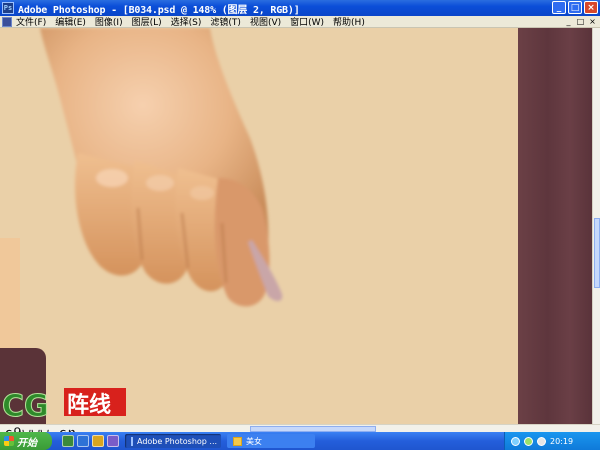  Describe the element at coordinates (254, 441) in the screenshot. I see `taskbar-folder-label: 美女` at that location.